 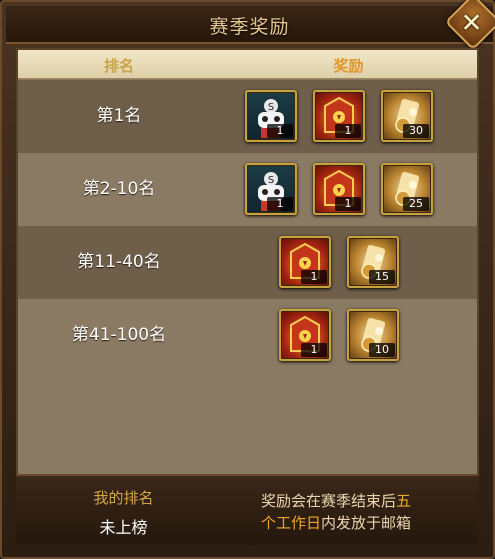 What do you see at coordinates (119, 262) in the screenshot?
I see `rank-label: 第11-40名` at bounding box center [119, 262].